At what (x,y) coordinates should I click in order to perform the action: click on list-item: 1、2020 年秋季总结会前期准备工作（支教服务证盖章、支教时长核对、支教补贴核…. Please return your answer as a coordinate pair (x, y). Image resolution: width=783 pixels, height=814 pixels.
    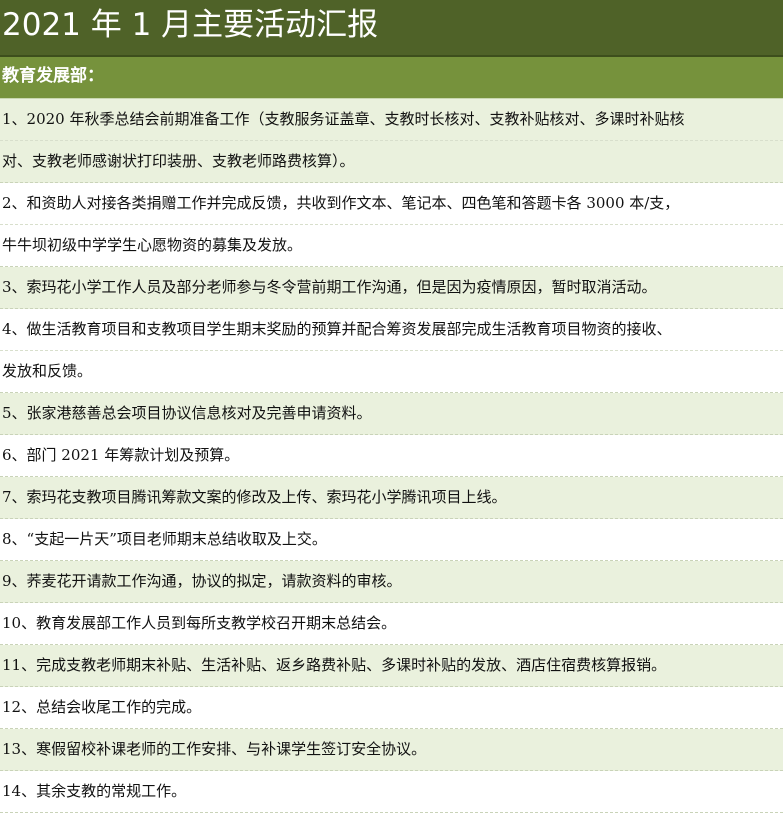
    Looking at the image, I should click on (391, 141).